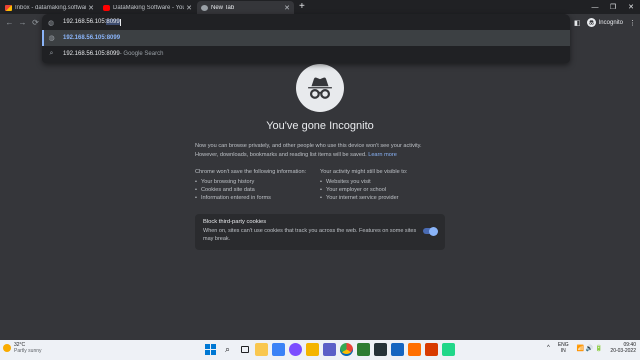  Describe the element at coordinates (51, 23) in the screenshot. I see `incognito-small-icon: ◍` at that location.